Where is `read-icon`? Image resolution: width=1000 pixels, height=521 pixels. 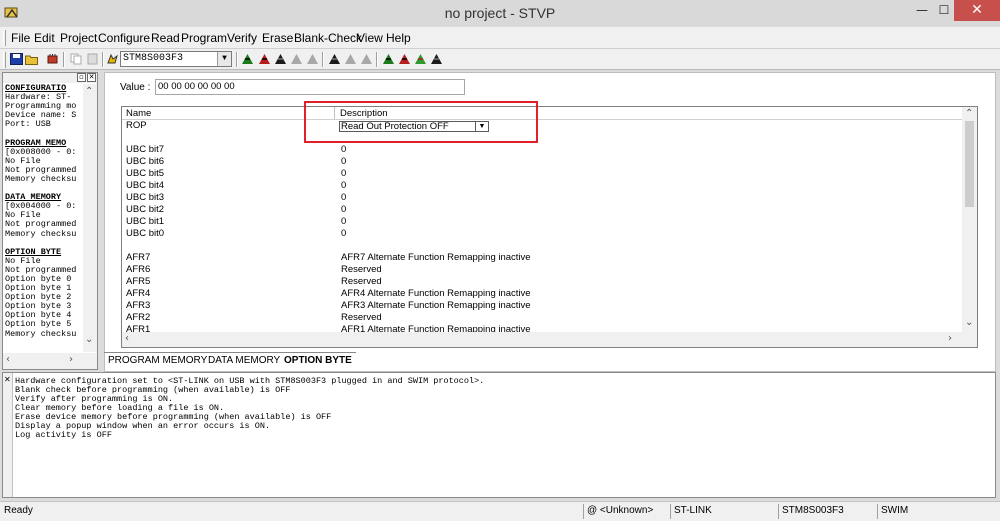
read-icon is located at coordinates (247, 59).